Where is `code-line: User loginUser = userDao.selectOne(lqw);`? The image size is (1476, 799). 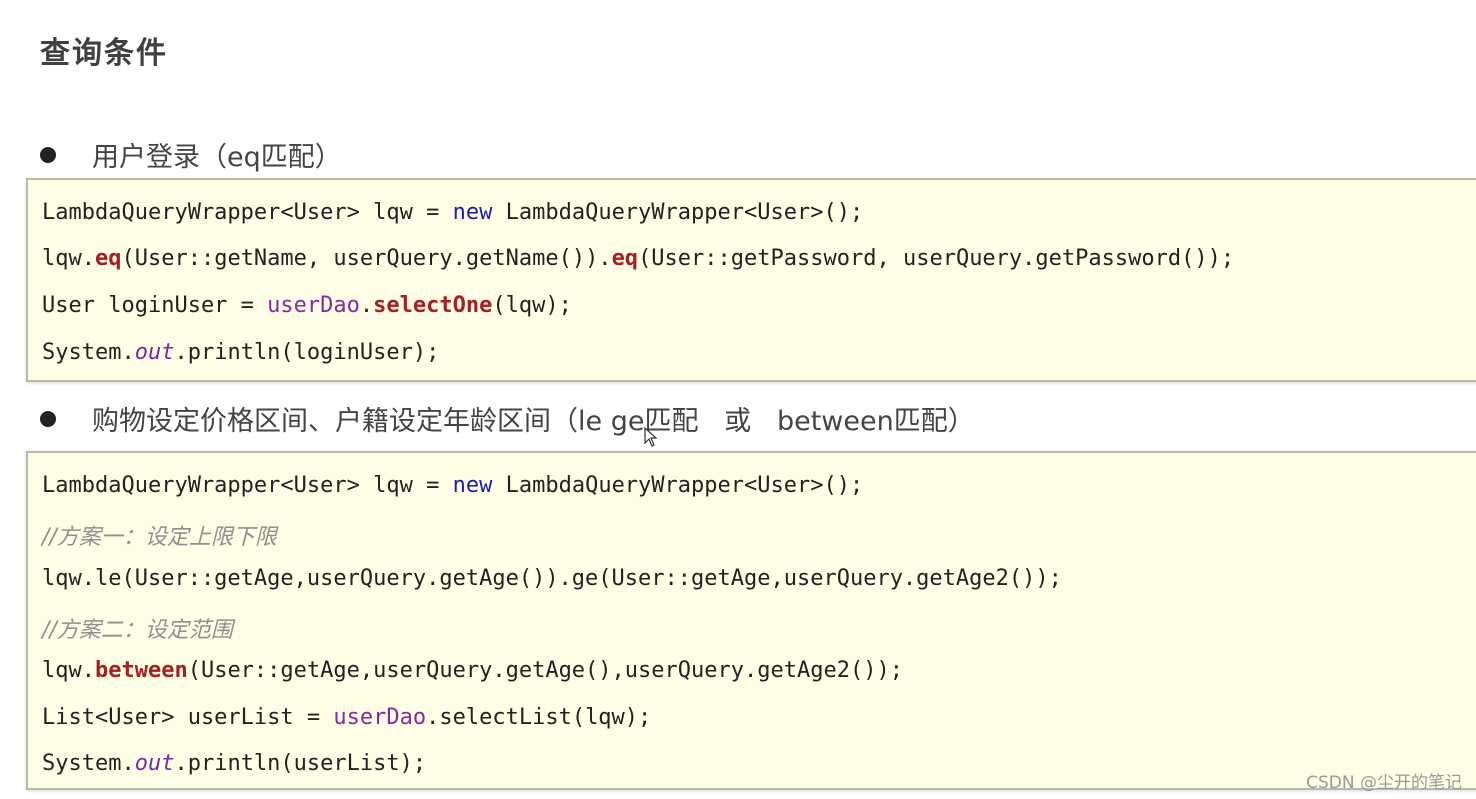
code-line: User loginUser = userDao.selectOne(lqw); is located at coordinates (307, 305).